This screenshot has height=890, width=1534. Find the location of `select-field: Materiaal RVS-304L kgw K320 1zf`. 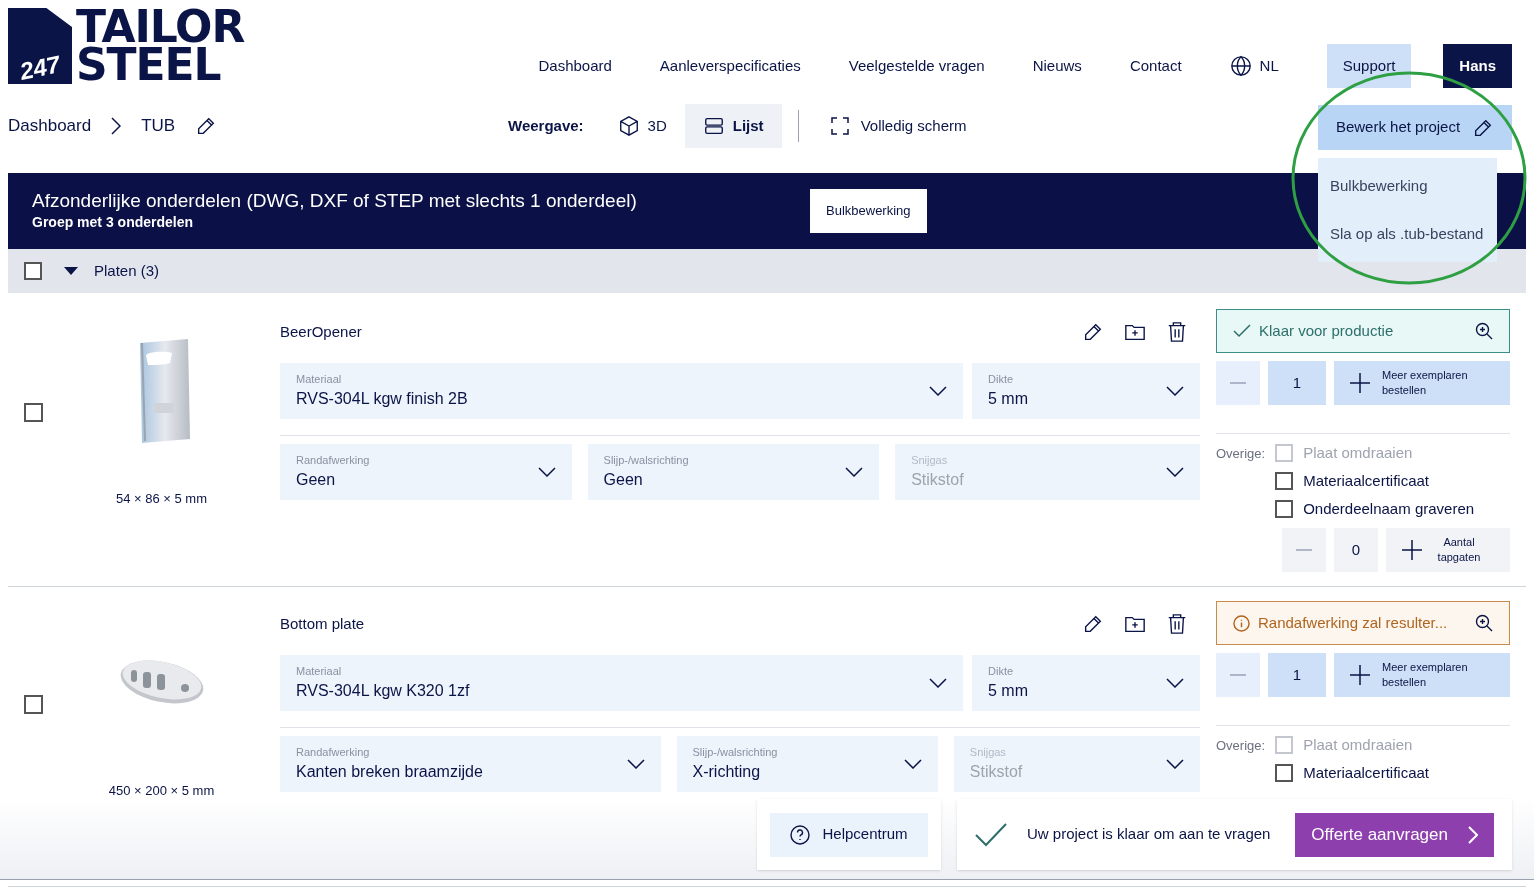

select-field: Materiaal RVS-304L kgw K320 1zf is located at coordinates (621, 683).